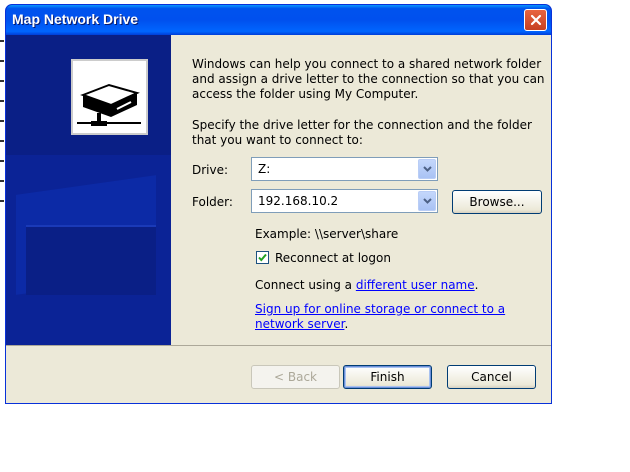 This screenshot has width=630, height=472. What do you see at coordinates (305, 285) in the screenshot?
I see `connect-prefix: Connect using a` at bounding box center [305, 285].